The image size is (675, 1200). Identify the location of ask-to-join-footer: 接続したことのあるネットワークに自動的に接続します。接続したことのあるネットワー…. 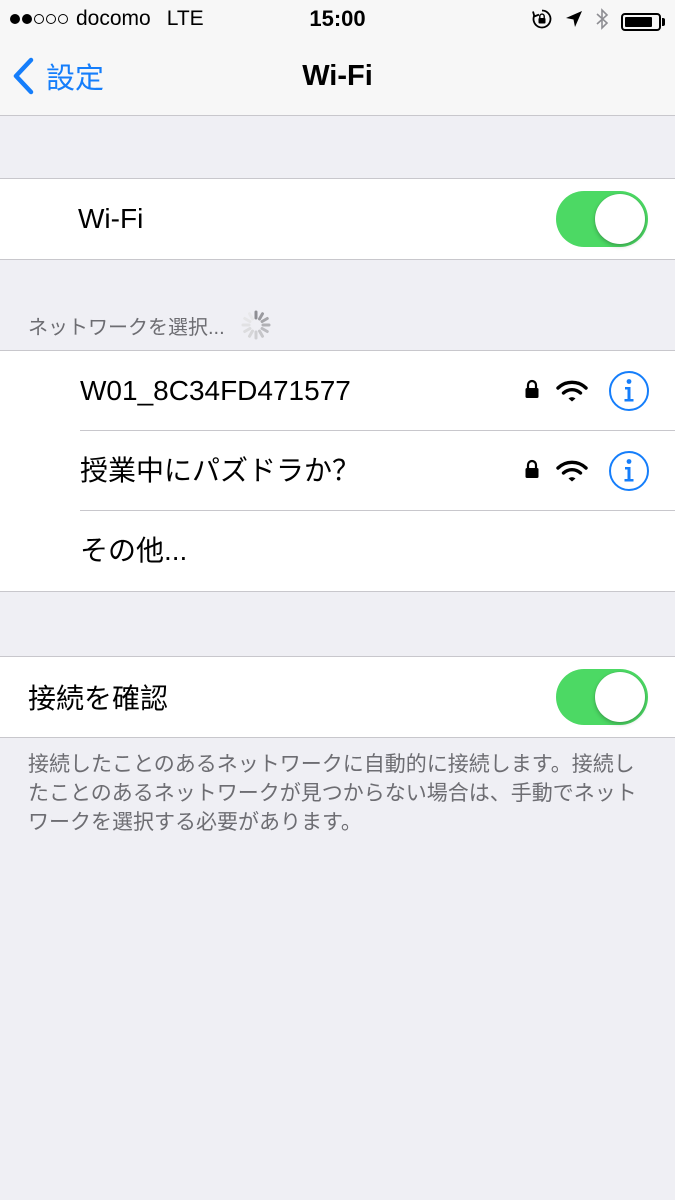
(332, 793).